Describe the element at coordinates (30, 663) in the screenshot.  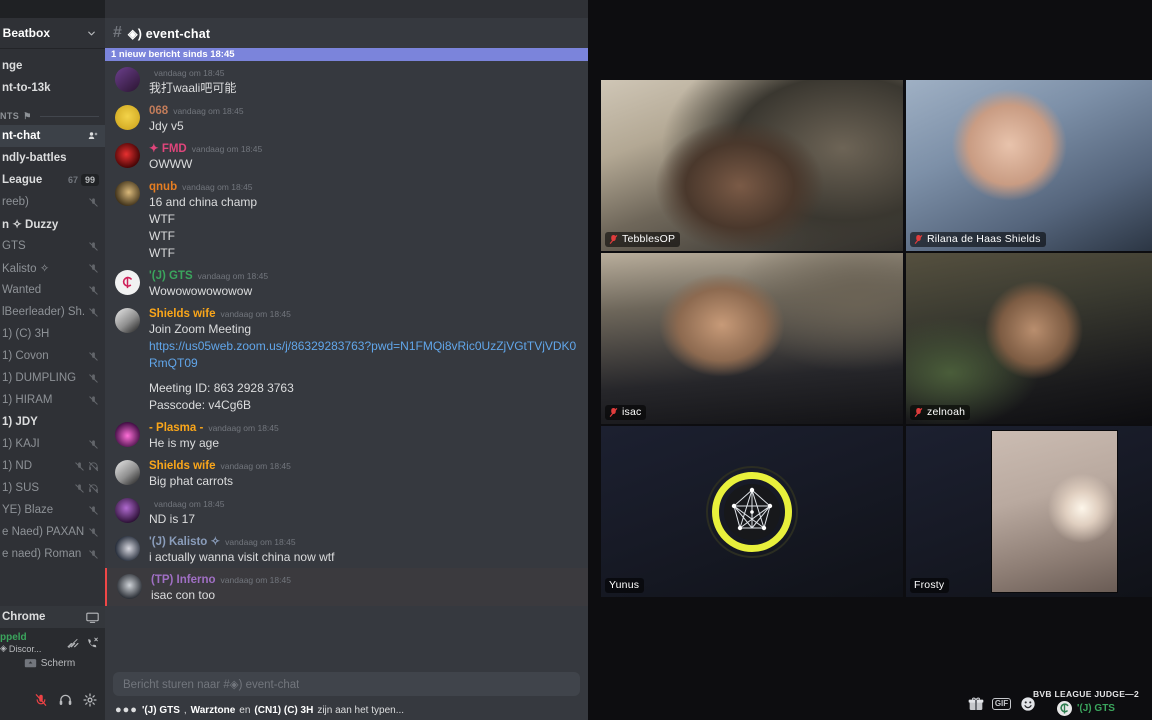
I see `screen-icon` at that location.